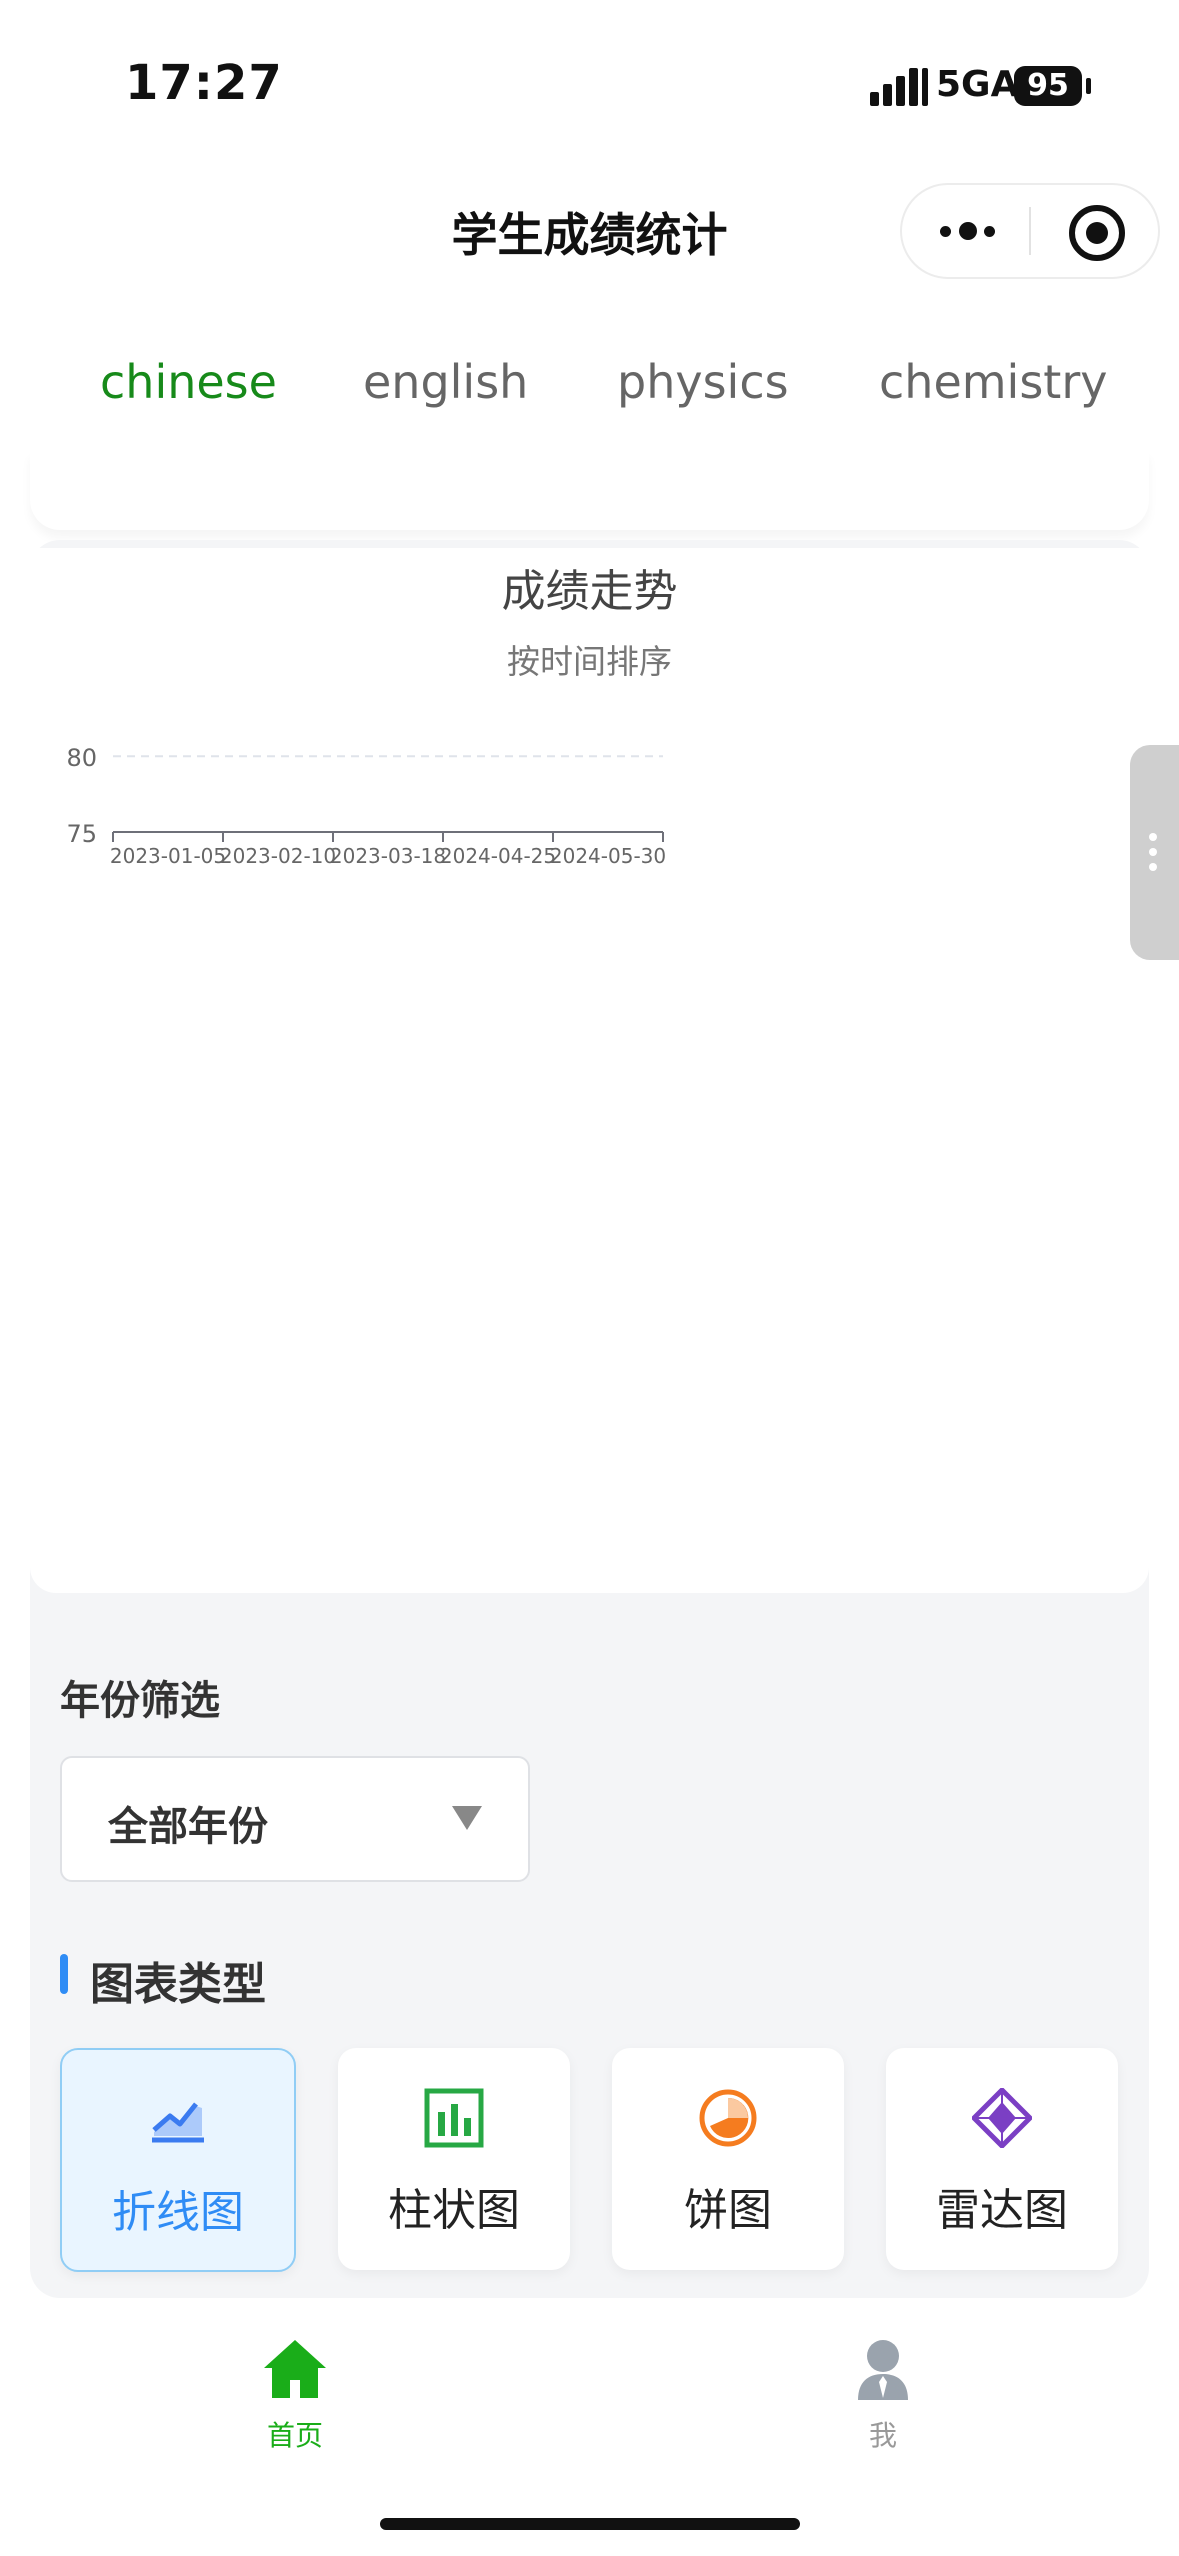 This screenshot has height=2556, width=1179. Describe the element at coordinates (1002, 2210) in the screenshot. I see `chart-type-label: 雷达图` at that location.